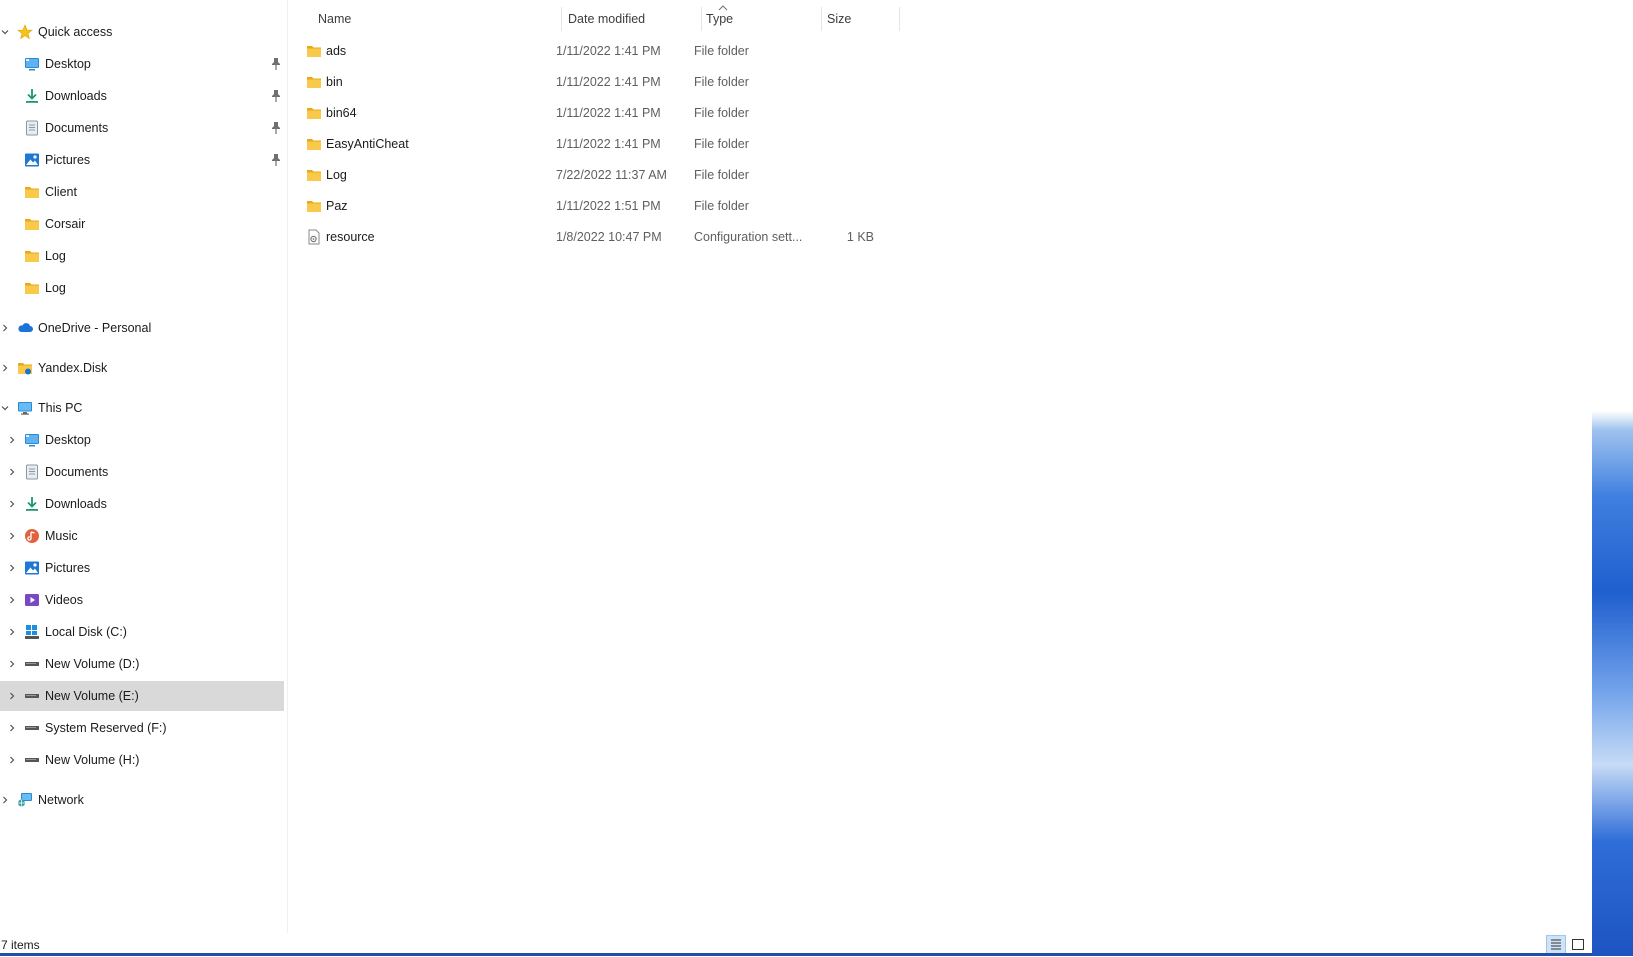 This screenshot has width=1633, height=957. I want to click on file-row: bin 1/11/2022 1:41 PM File folder, so click(748, 82).